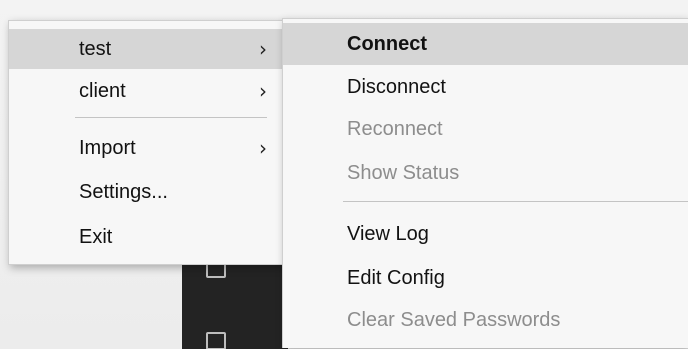 This screenshot has height=349, width=688. Describe the element at coordinates (515, 201) in the screenshot. I see `submenu-separator` at that location.